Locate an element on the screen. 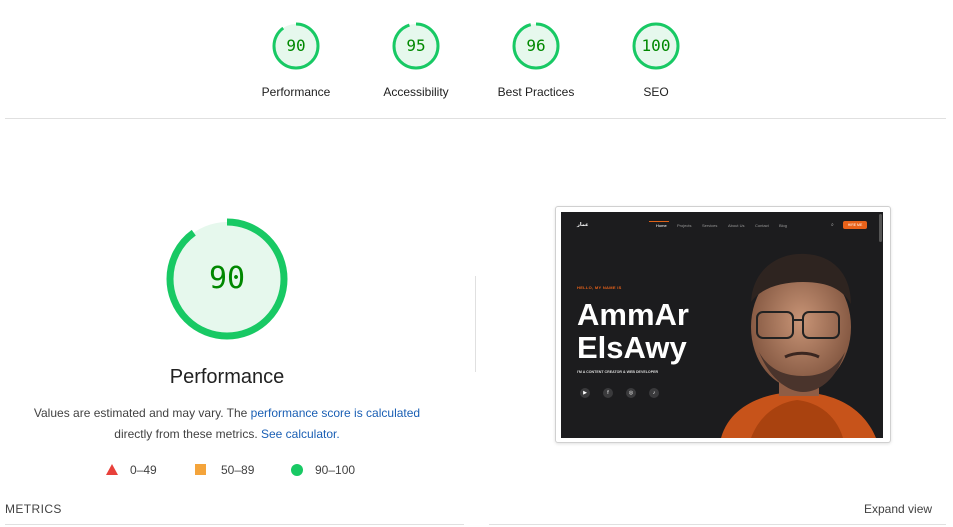 This screenshot has width=953, height=527. score-legend: 0–49 50–89 90–100 is located at coordinates (236, 470).